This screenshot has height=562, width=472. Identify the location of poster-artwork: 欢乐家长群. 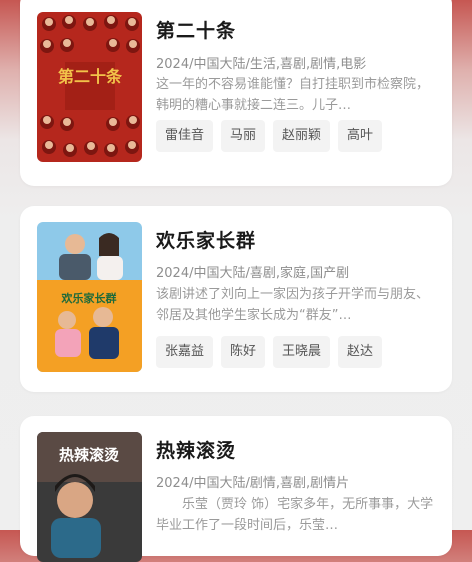
(89, 297).